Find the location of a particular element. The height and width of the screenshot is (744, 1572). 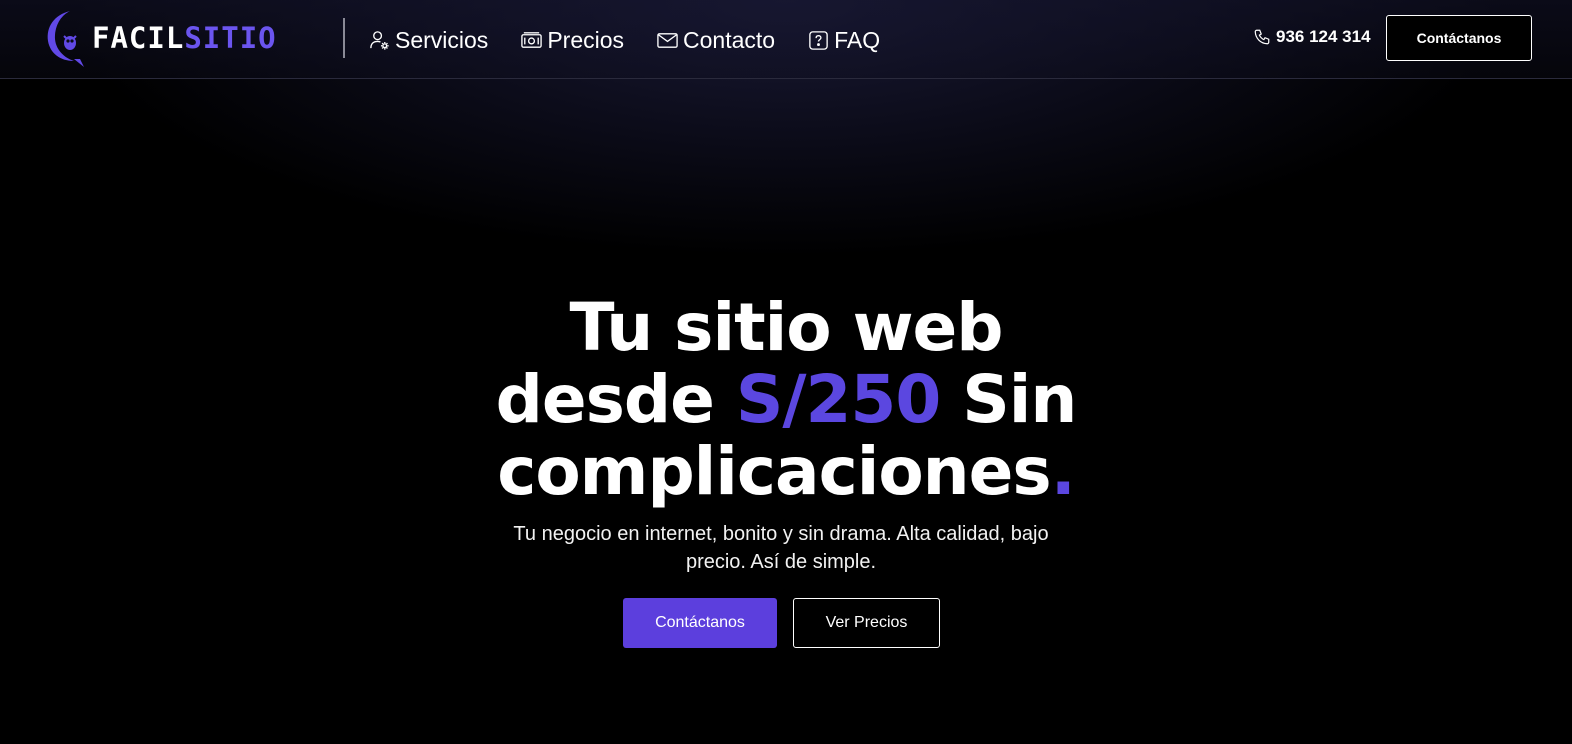

hero-title-price: S/250 is located at coordinates (838, 399).